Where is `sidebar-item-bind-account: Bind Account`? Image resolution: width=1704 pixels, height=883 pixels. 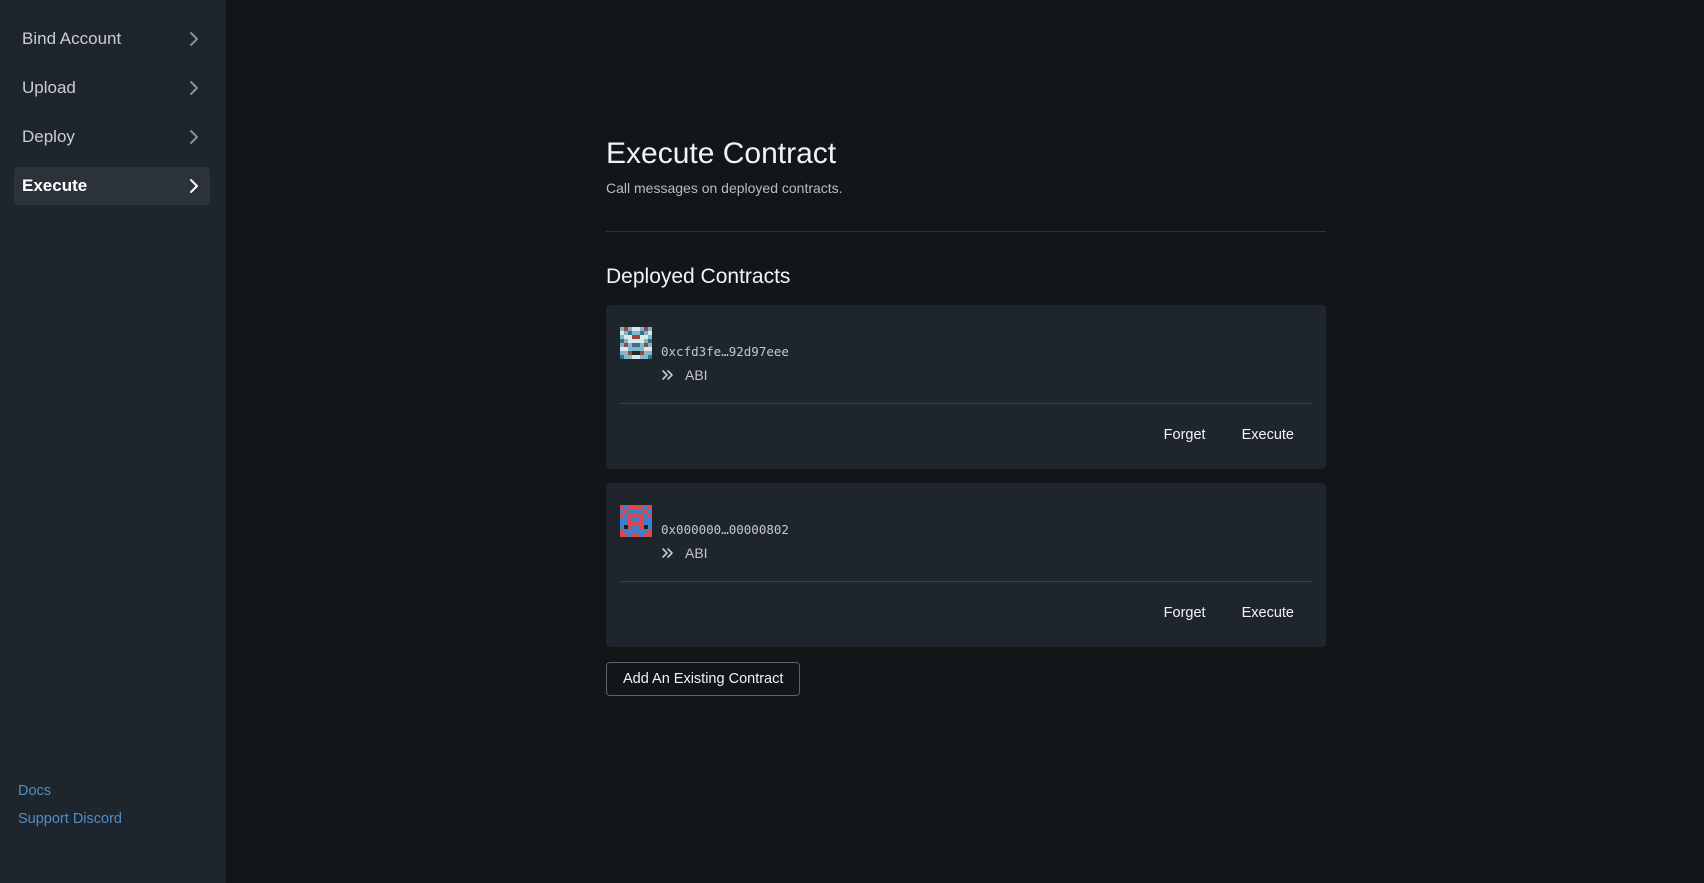 sidebar-item-bind-account: Bind Account is located at coordinates (112, 39).